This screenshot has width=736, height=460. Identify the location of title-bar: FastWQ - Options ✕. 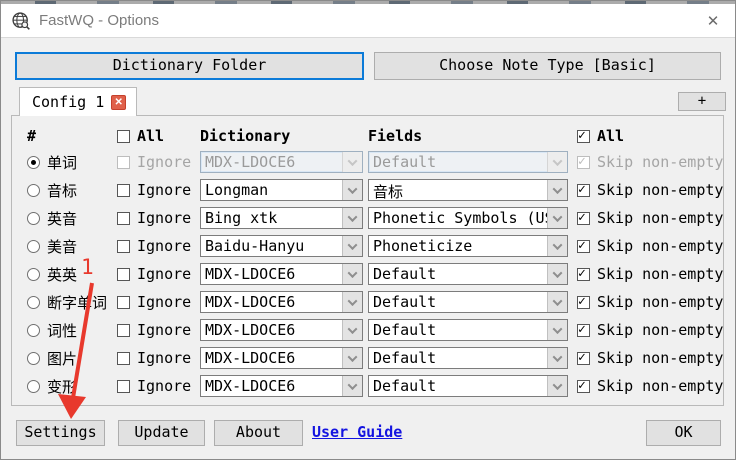
(368, 21).